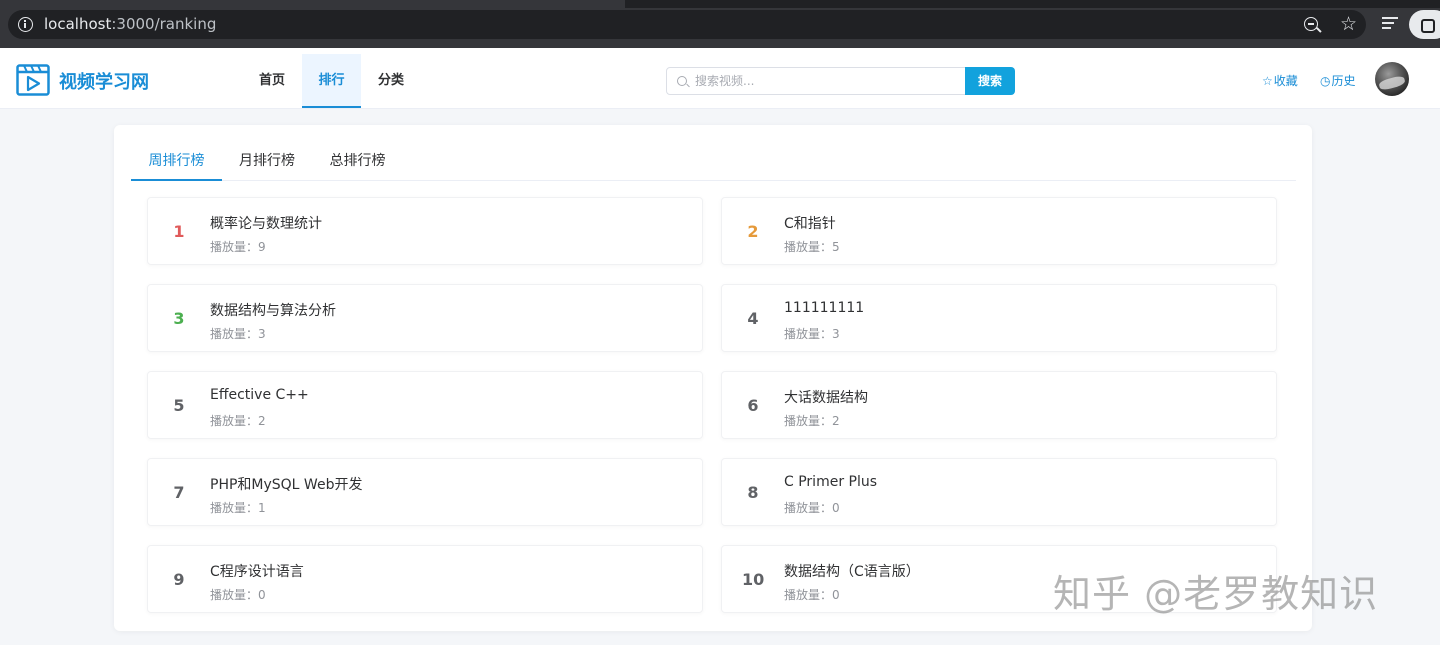  Describe the element at coordinates (266, 223) in the screenshot. I see `video-title: 概率论与数理统计` at that location.